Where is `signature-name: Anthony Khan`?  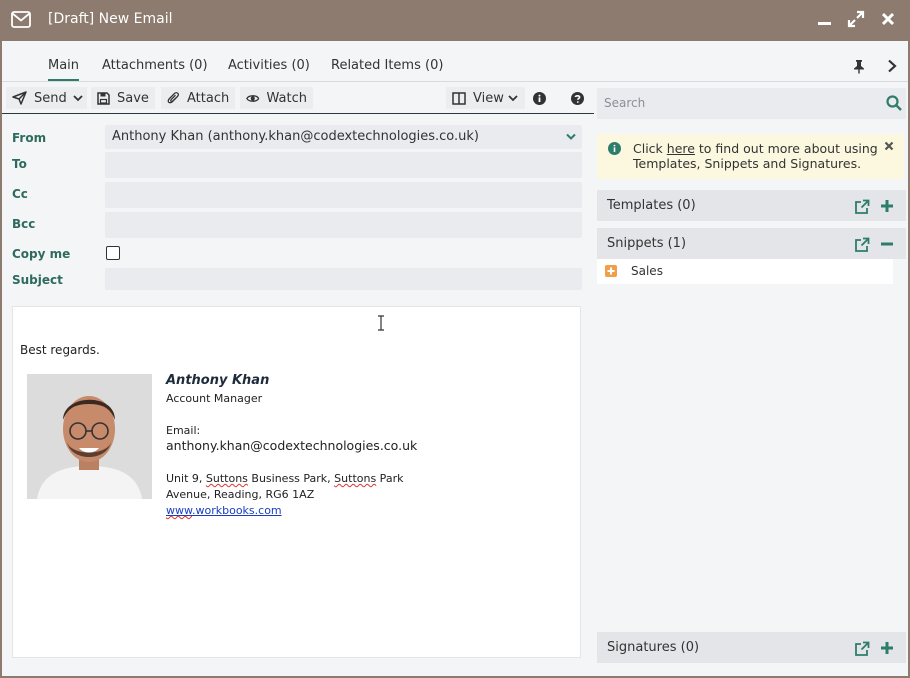
signature-name: Anthony Khan is located at coordinates (218, 380).